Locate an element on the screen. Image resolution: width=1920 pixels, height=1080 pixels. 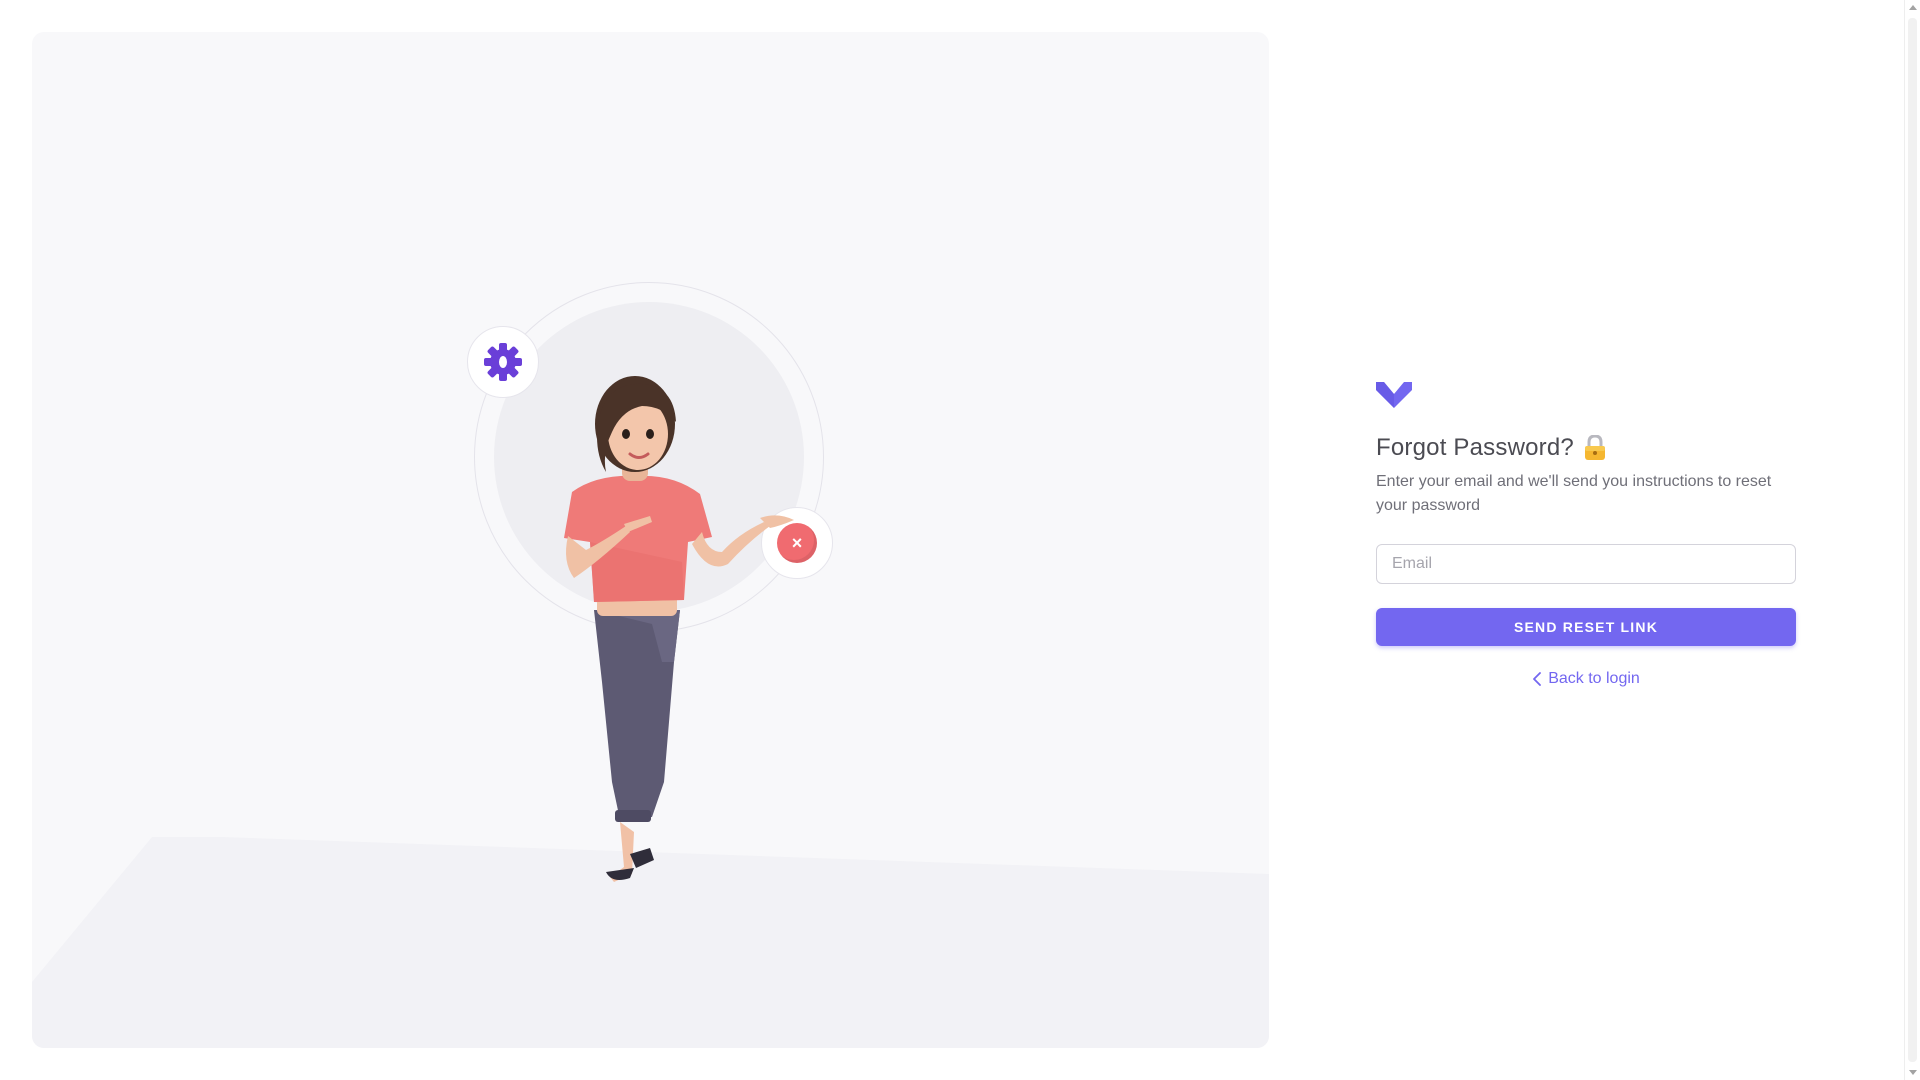
title-row: Forgot Password? is located at coordinates (1586, 448).